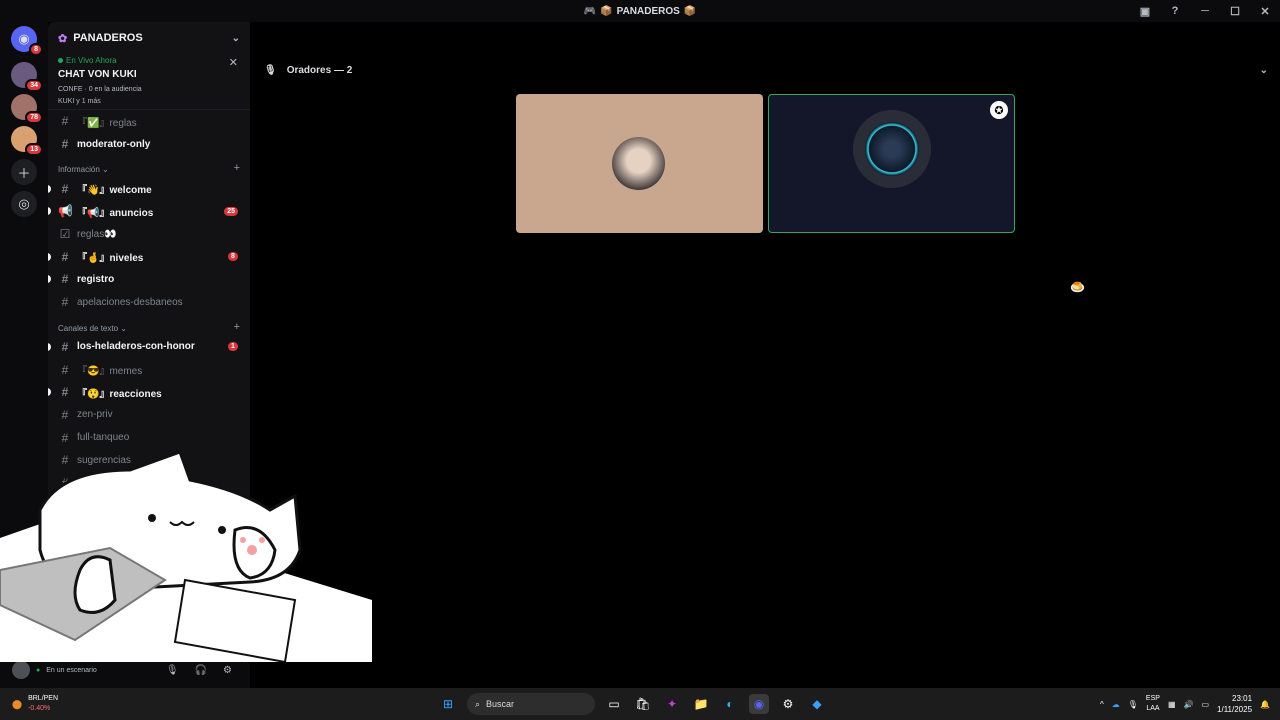 The image size is (1280, 720). What do you see at coordinates (891, 163) in the screenshot?
I see `speaker-tile-active: ✪` at bounding box center [891, 163].